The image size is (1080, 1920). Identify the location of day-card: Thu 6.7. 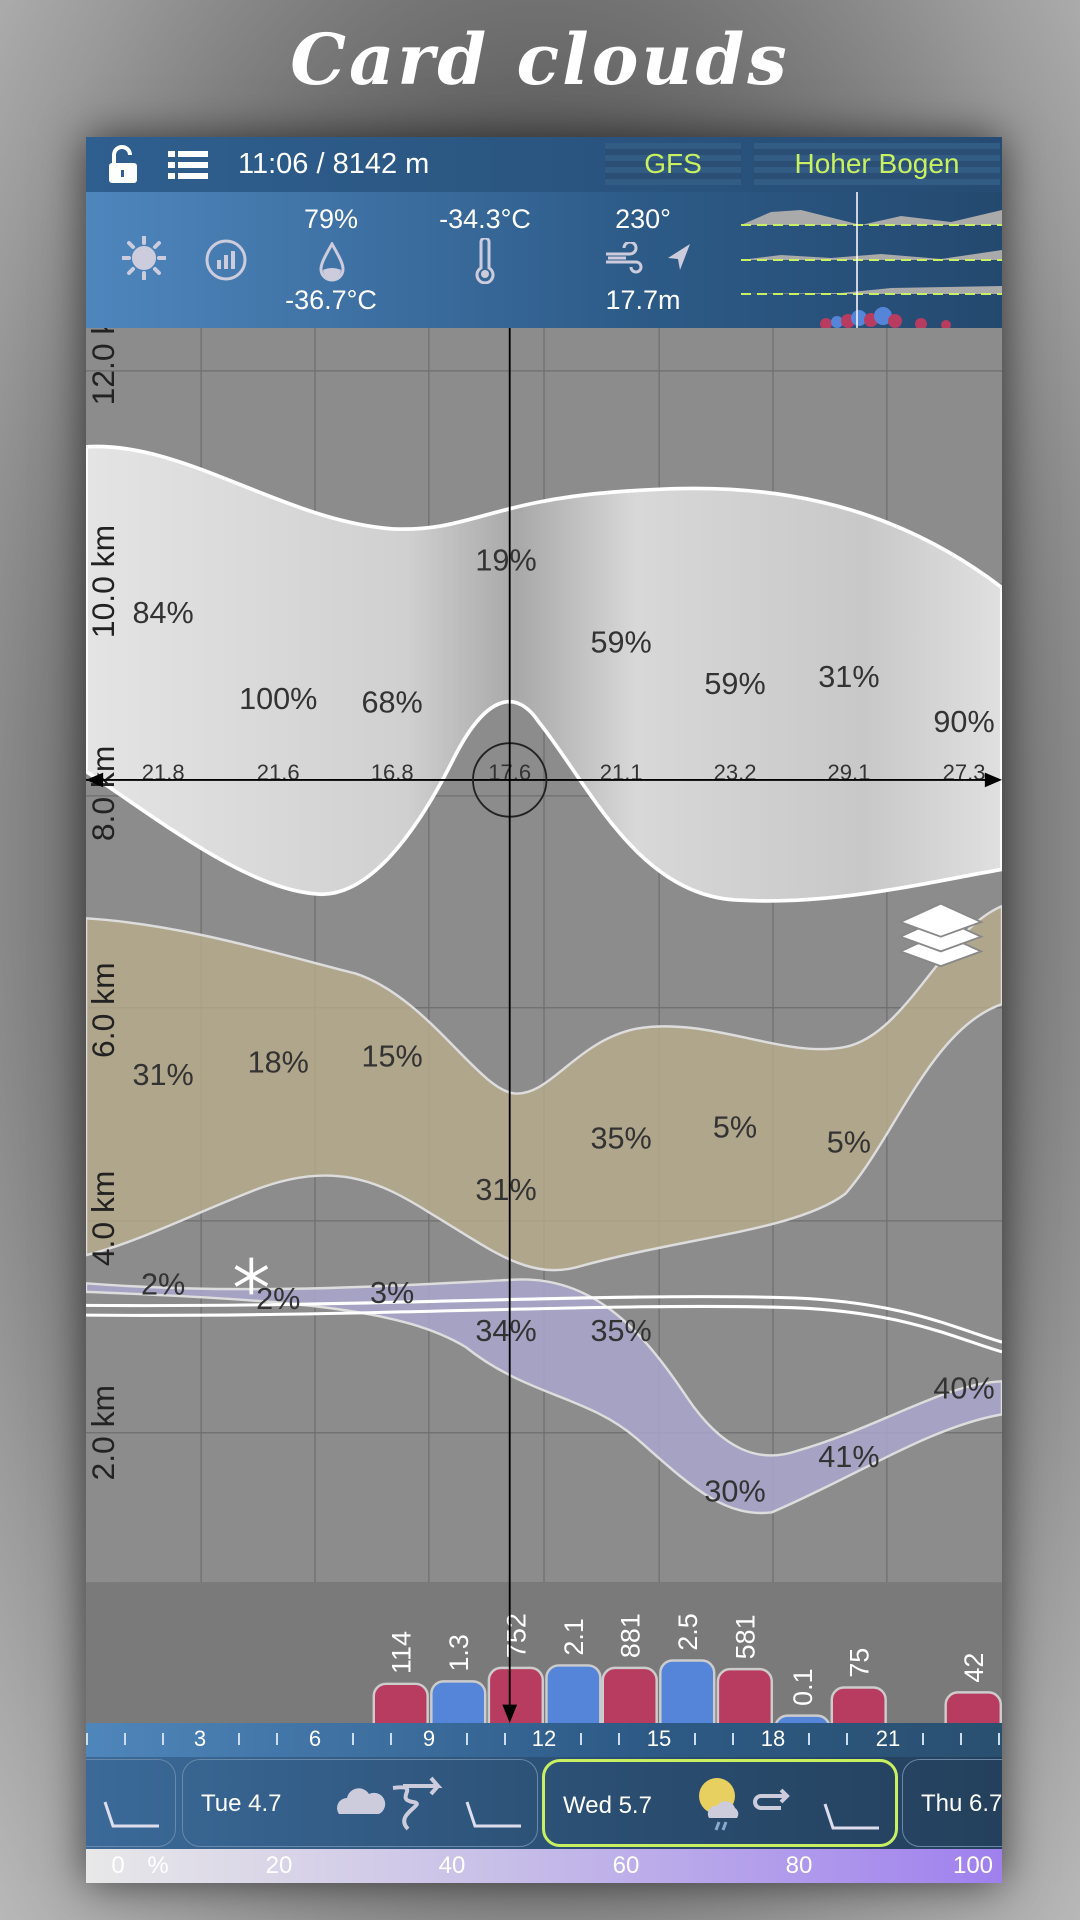
(952, 1803).